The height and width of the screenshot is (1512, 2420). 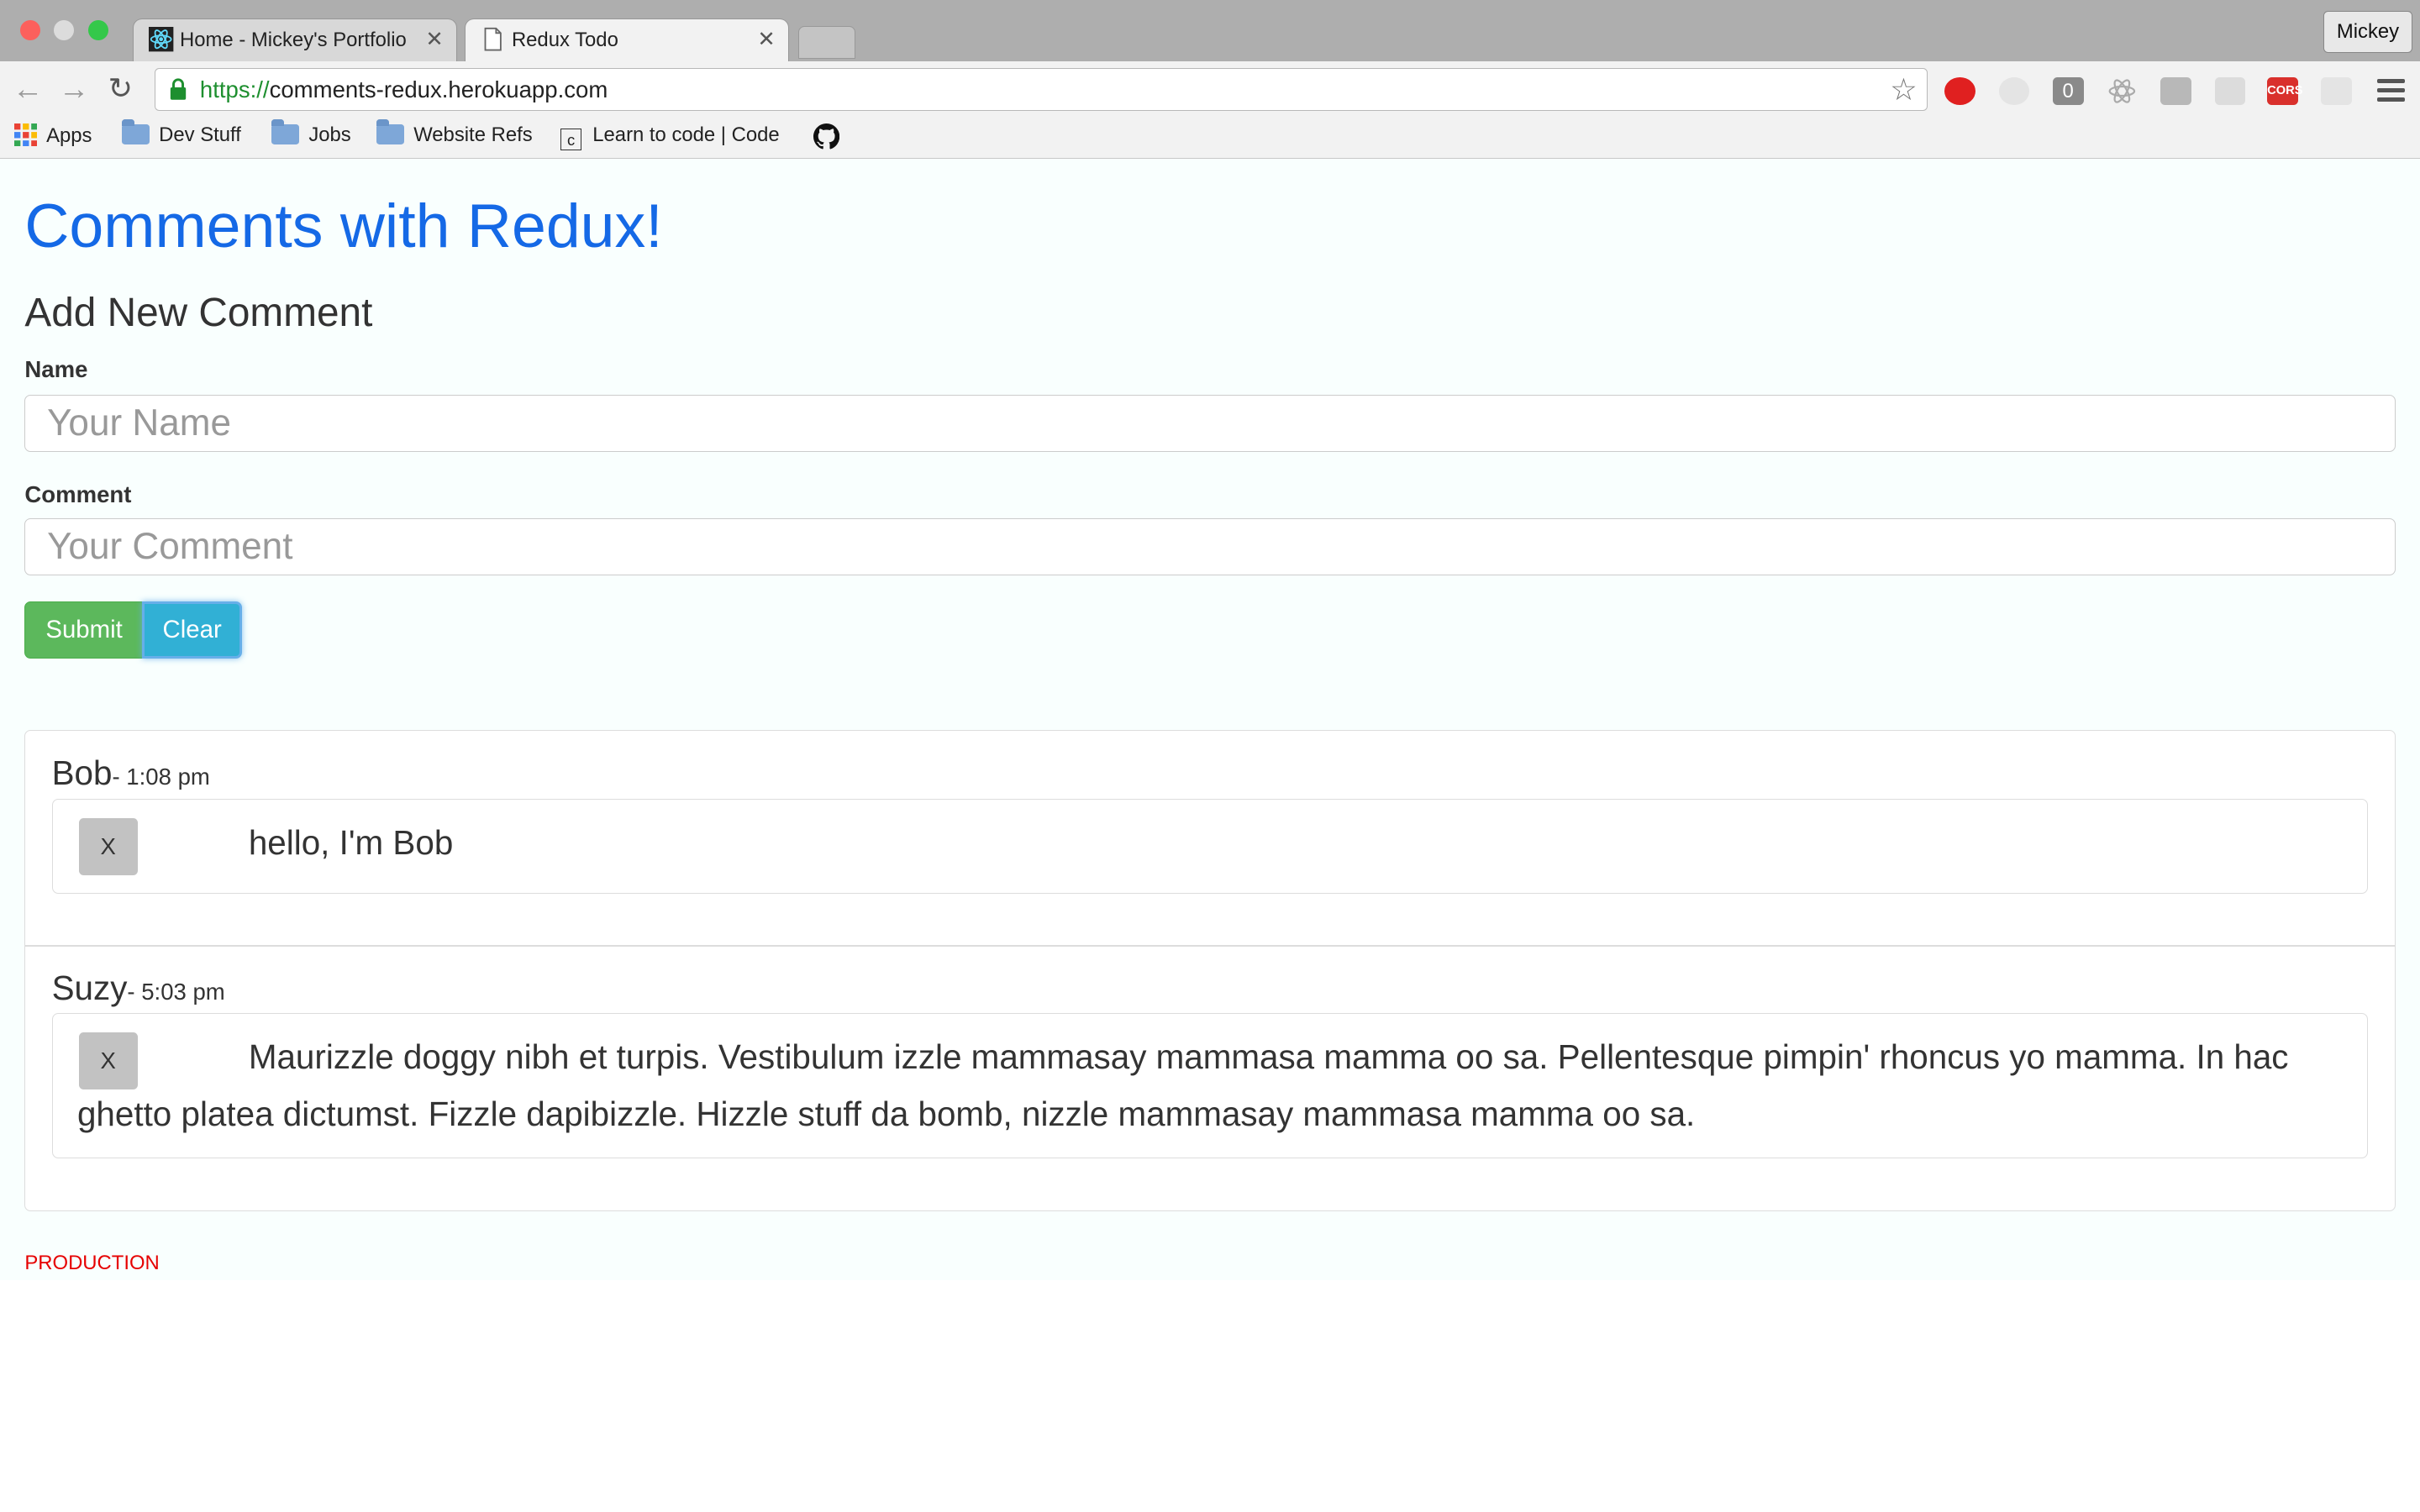 What do you see at coordinates (571, 140) in the screenshot?
I see `codecademy-icon: c` at bounding box center [571, 140].